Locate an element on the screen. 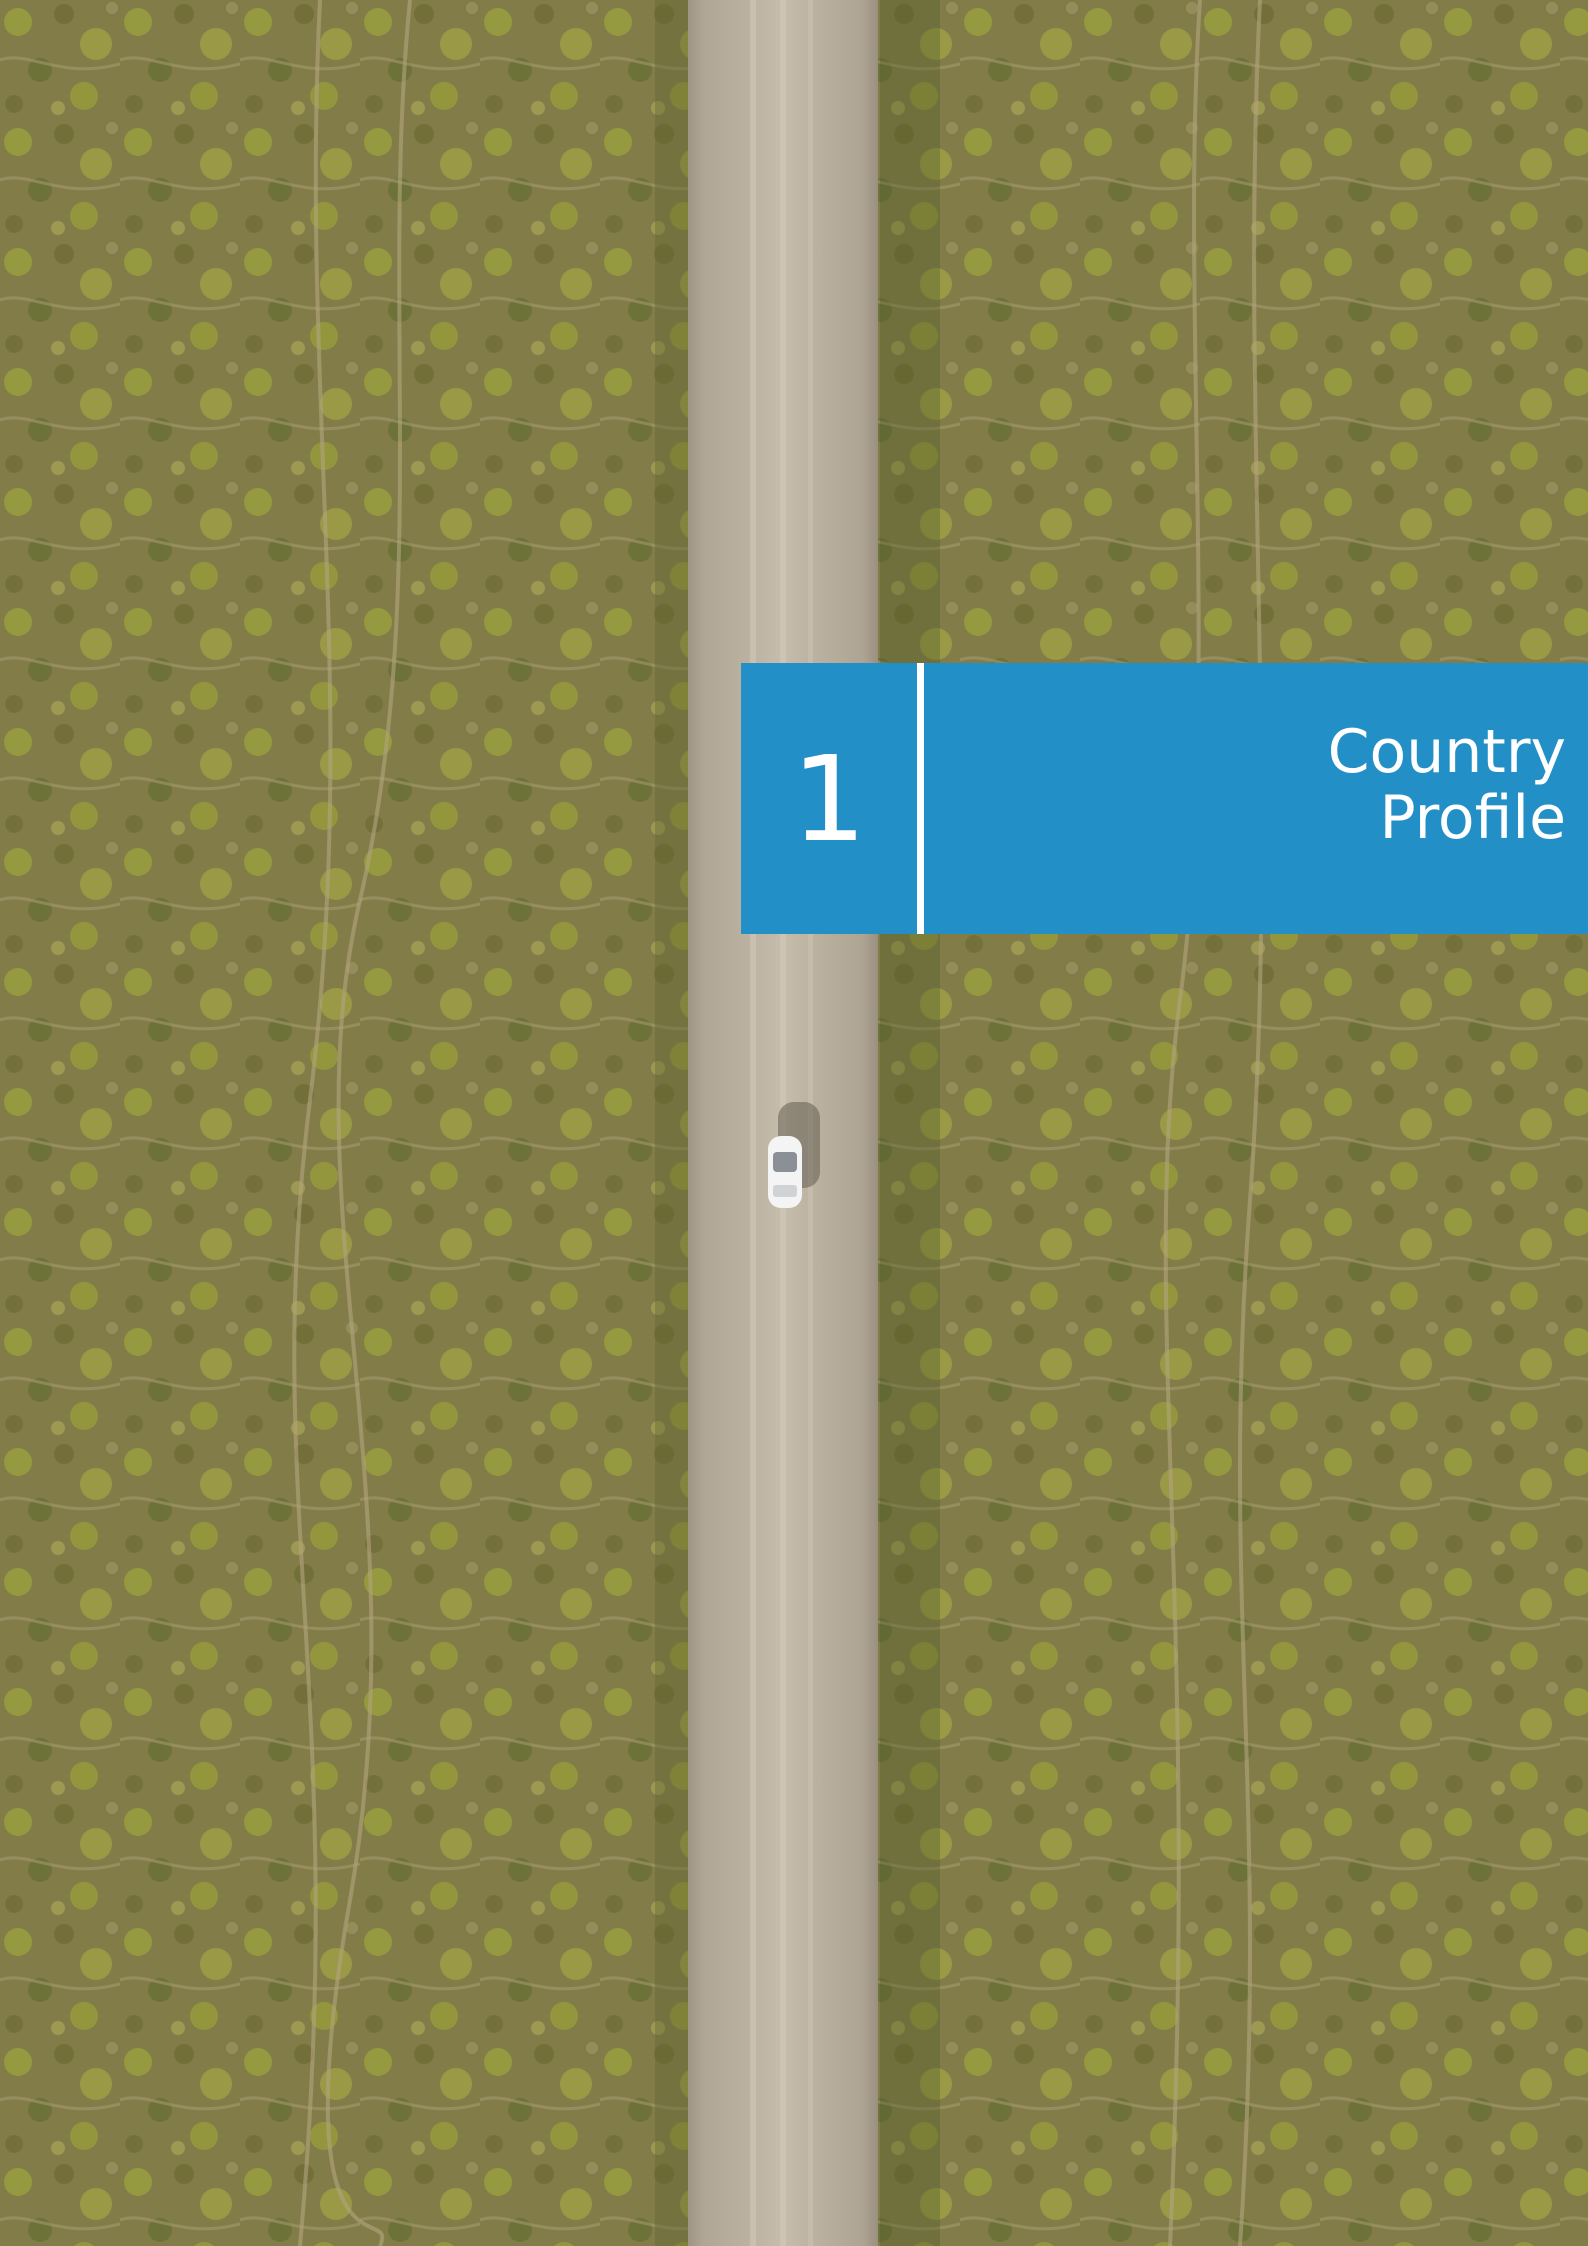  chapter-title: Country Profile is located at coordinates (1266, 785).